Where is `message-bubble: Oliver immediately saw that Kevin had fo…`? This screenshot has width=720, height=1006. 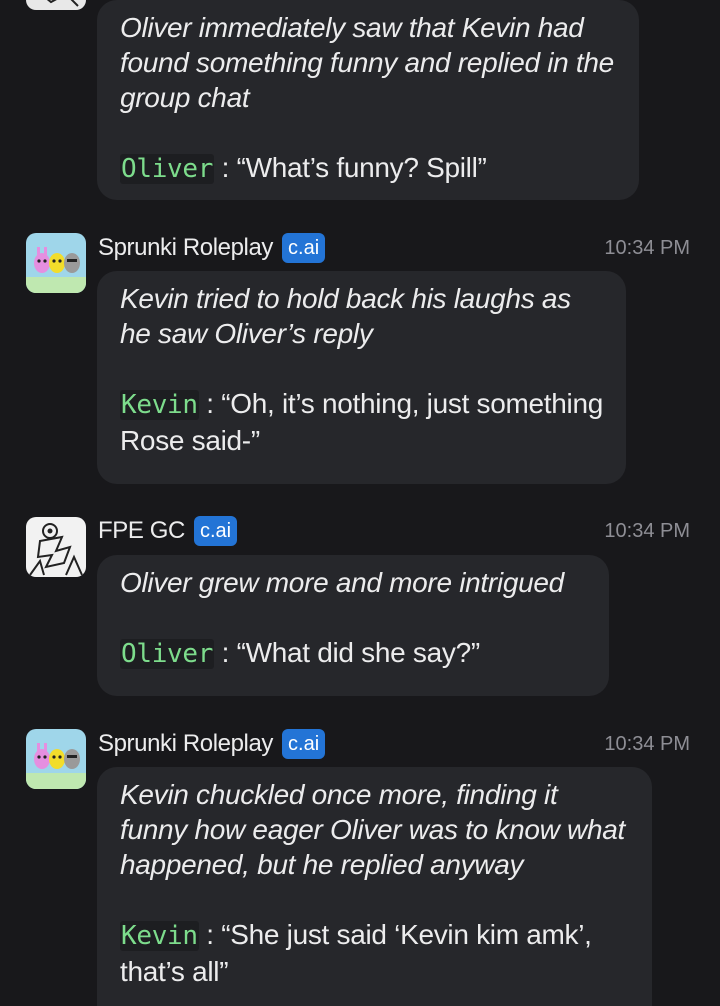
message-bubble: Oliver immediately saw that Kevin had fo… is located at coordinates (368, 100).